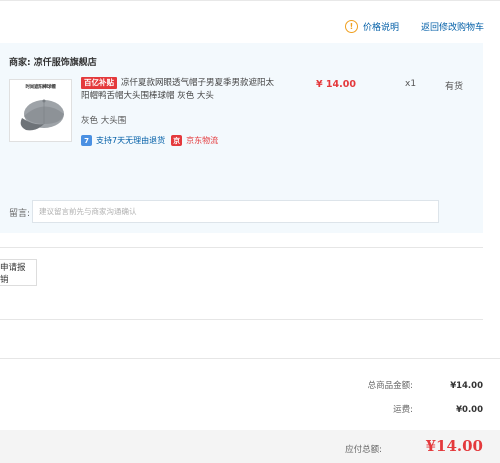 The height and width of the screenshot is (463, 500). What do you see at coordinates (86, 140) in the screenshot?
I see `return-policy-icon: 7` at bounding box center [86, 140].